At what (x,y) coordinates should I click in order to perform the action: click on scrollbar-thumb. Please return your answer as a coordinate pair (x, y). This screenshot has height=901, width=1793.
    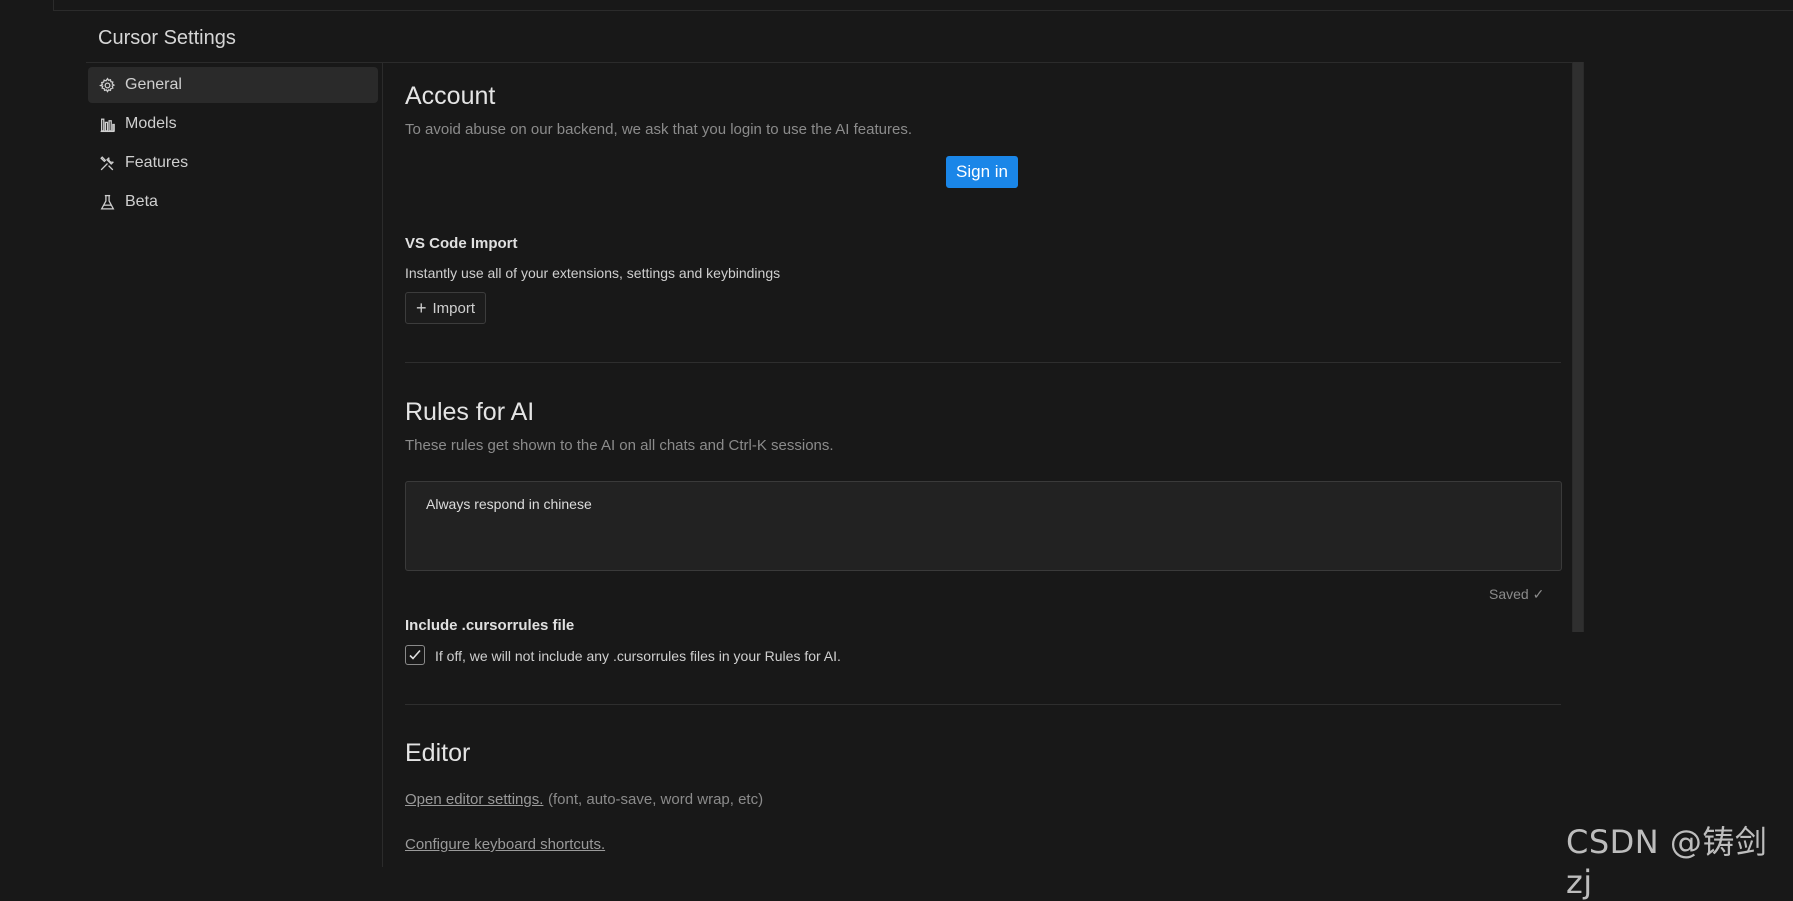
    Looking at the image, I should click on (1578, 347).